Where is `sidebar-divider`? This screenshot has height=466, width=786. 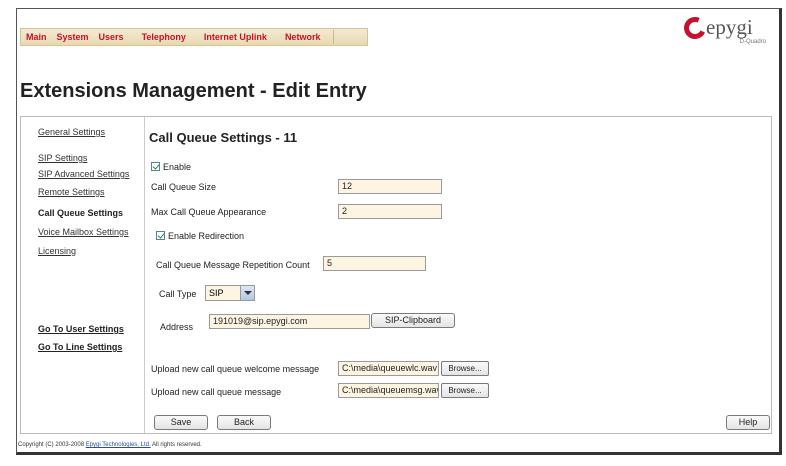 sidebar-divider is located at coordinates (144, 275).